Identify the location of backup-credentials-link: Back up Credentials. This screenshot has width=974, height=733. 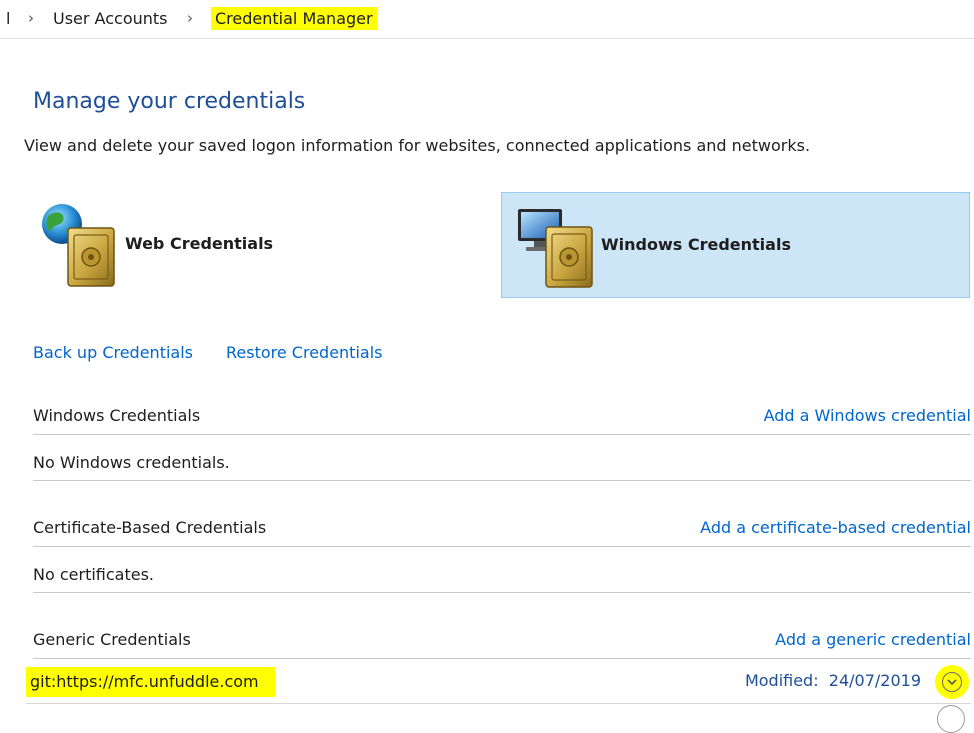
(113, 352).